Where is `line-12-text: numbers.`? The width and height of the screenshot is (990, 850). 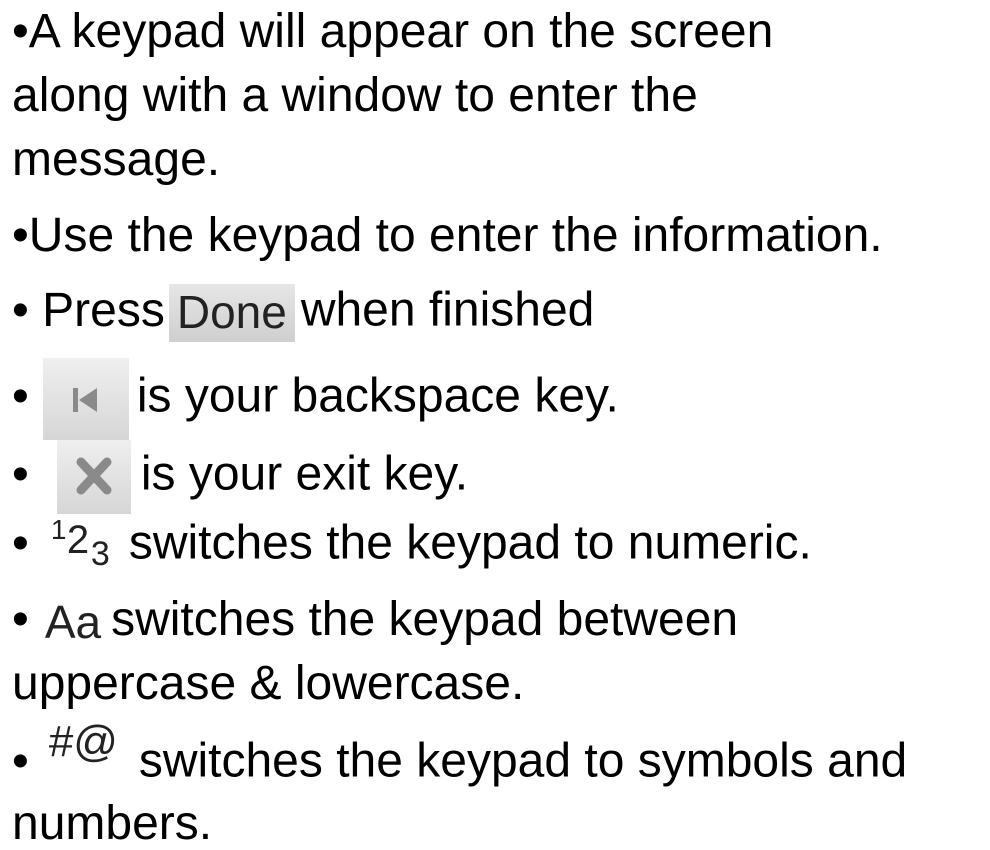 line-12-text: numbers. is located at coordinates (112, 823).